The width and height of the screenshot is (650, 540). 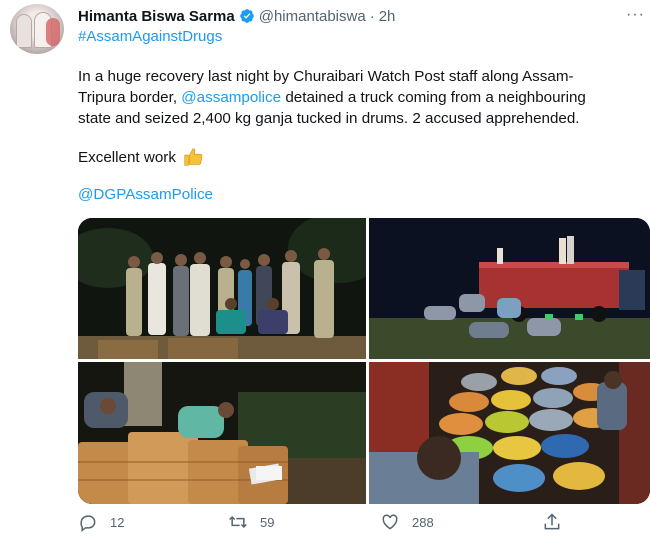 What do you see at coordinates (236, 16) in the screenshot?
I see `tweet-header: Himanta Biswa Sarma @himantabiswa · 2h` at bounding box center [236, 16].